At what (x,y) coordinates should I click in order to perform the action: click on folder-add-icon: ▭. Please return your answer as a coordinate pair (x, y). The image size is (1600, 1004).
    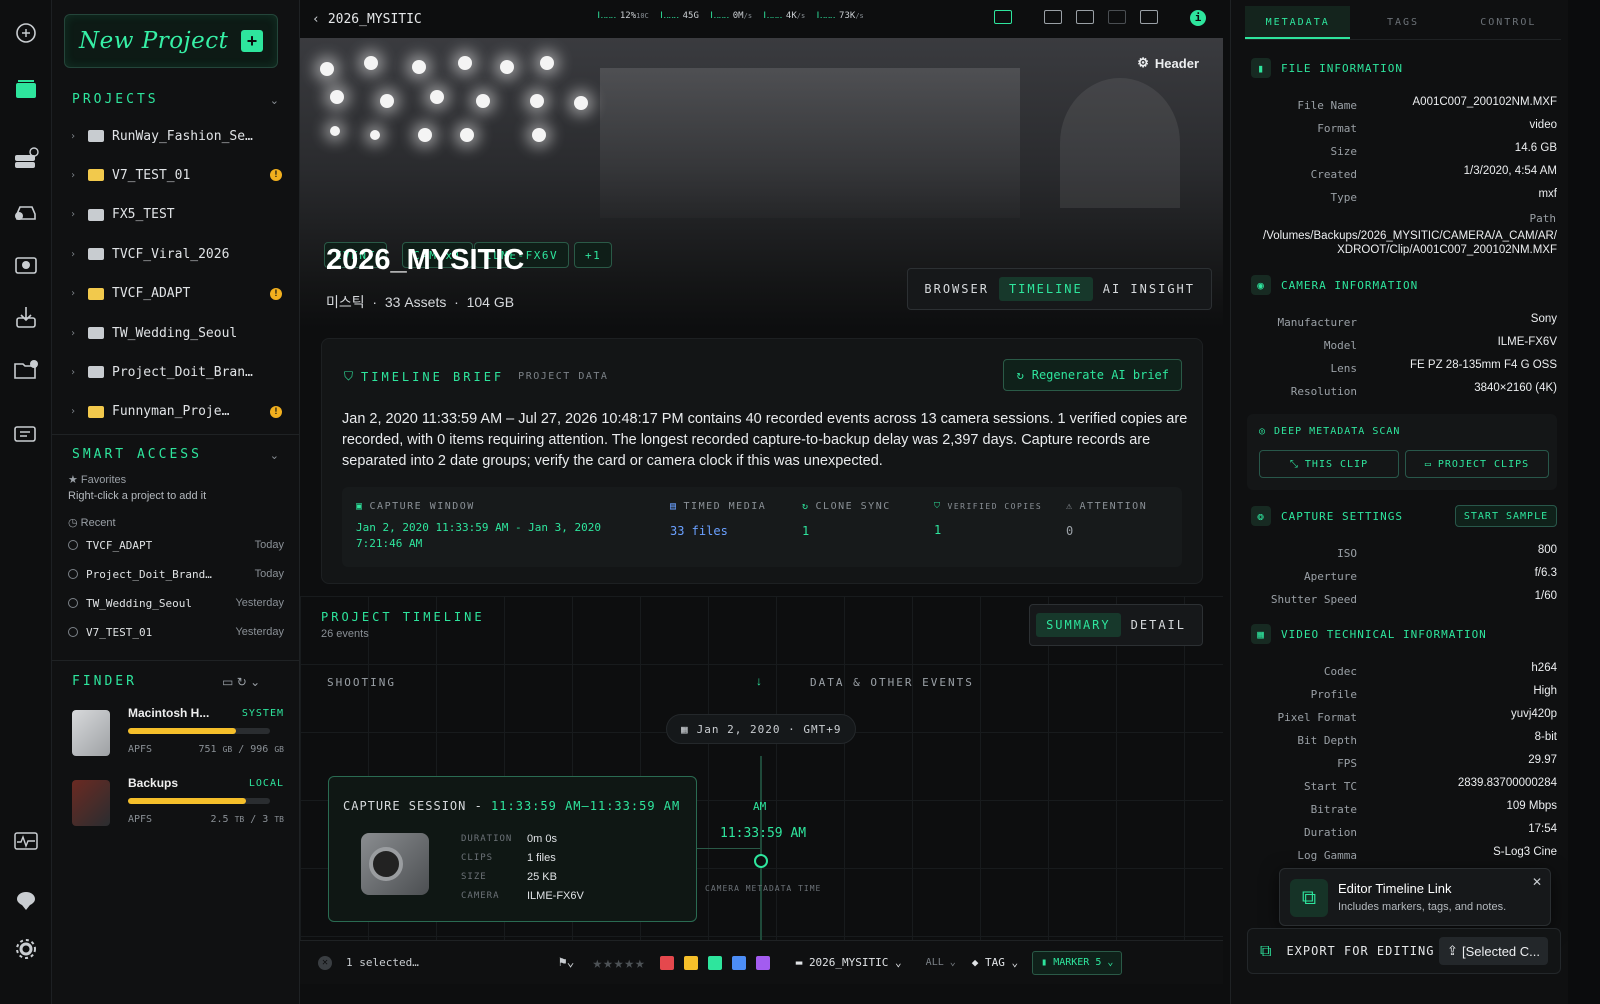
    Looking at the image, I should click on (227, 682).